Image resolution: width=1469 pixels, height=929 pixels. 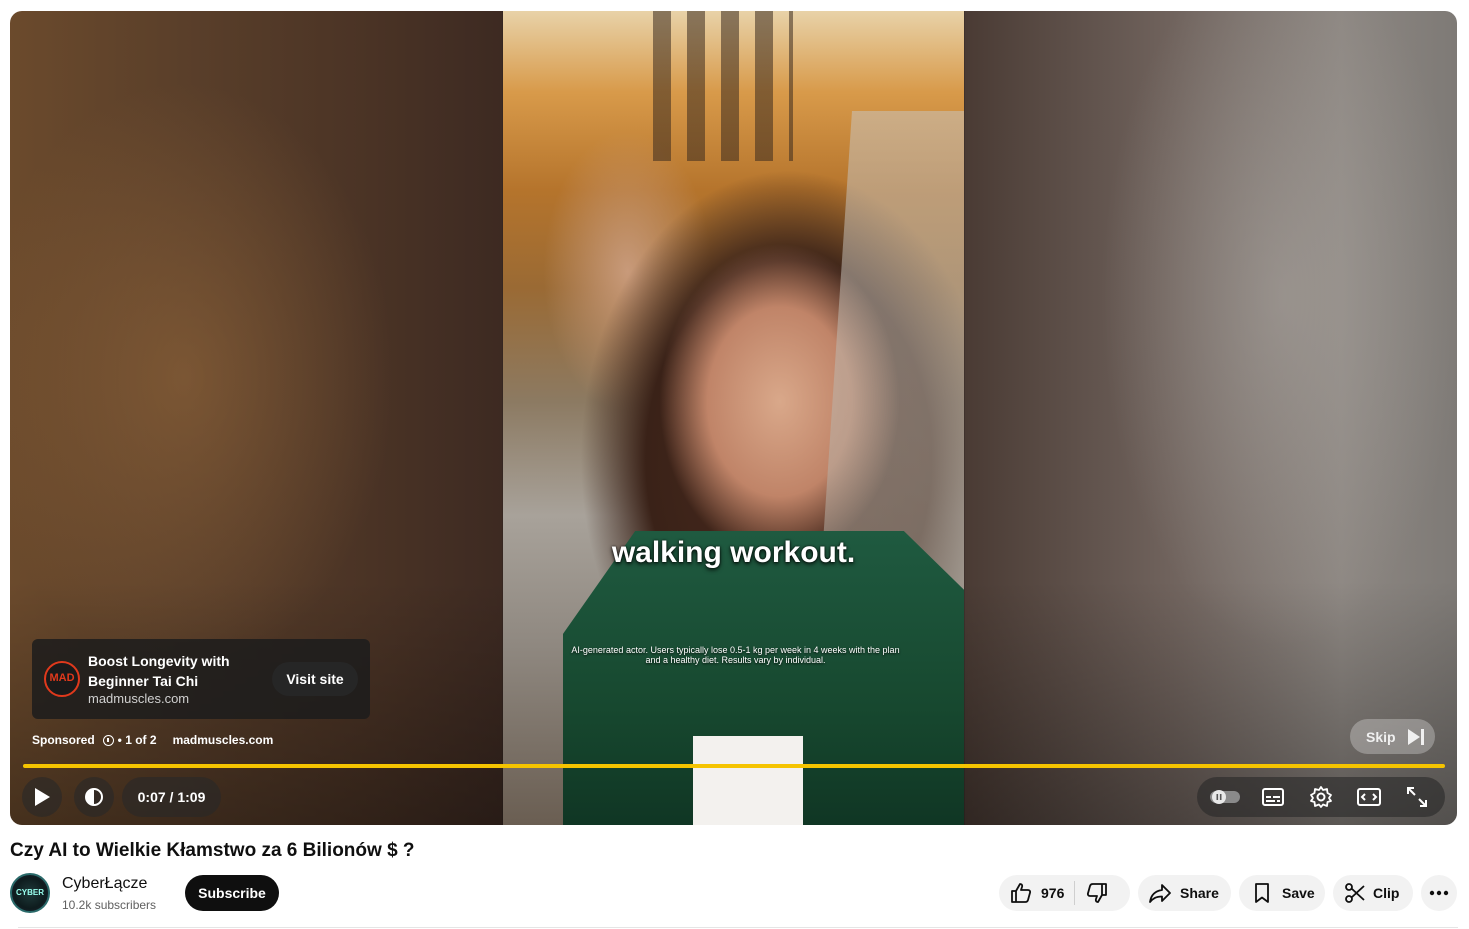 I want to click on ad-count: • 1 of 2, so click(x=137, y=740).